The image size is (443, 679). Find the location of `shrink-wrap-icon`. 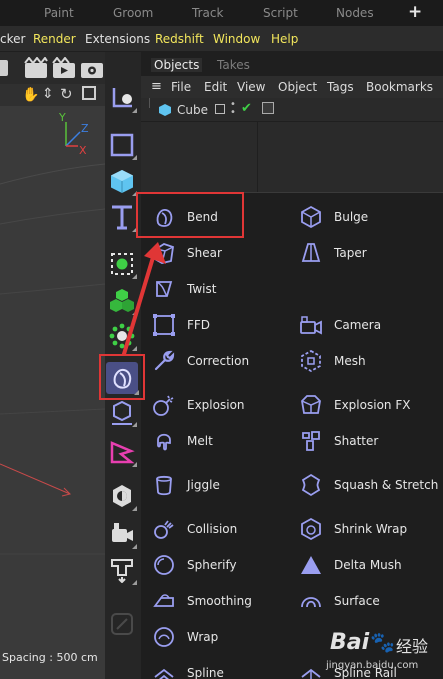

shrink-wrap-icon is located at coordinates (311, 529).